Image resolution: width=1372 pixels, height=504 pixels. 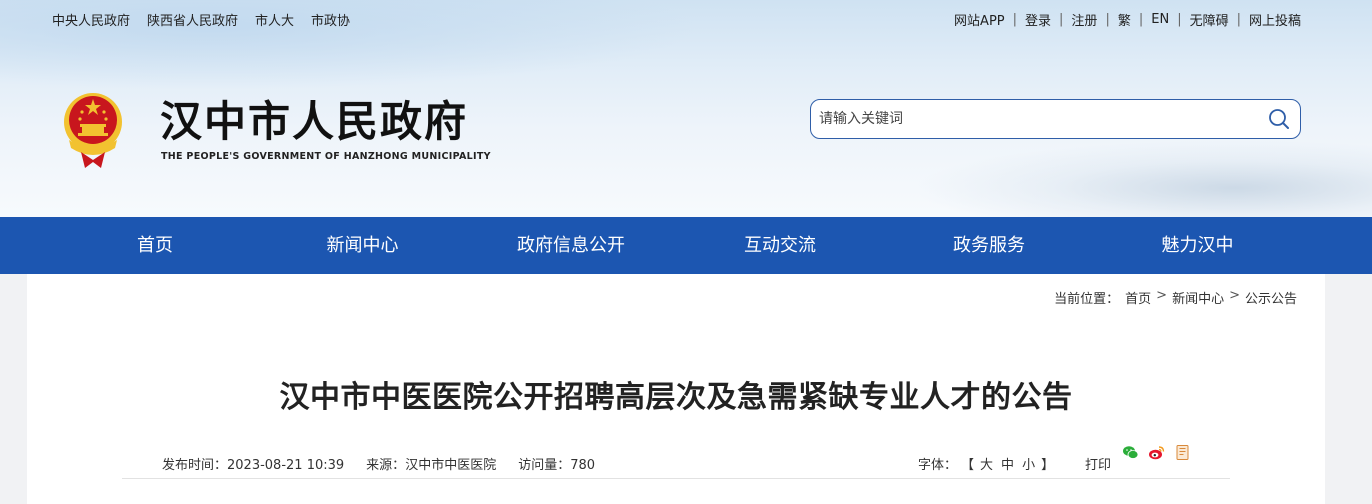 I want to click on national-emblem-icon, so click(x=93, y=130).